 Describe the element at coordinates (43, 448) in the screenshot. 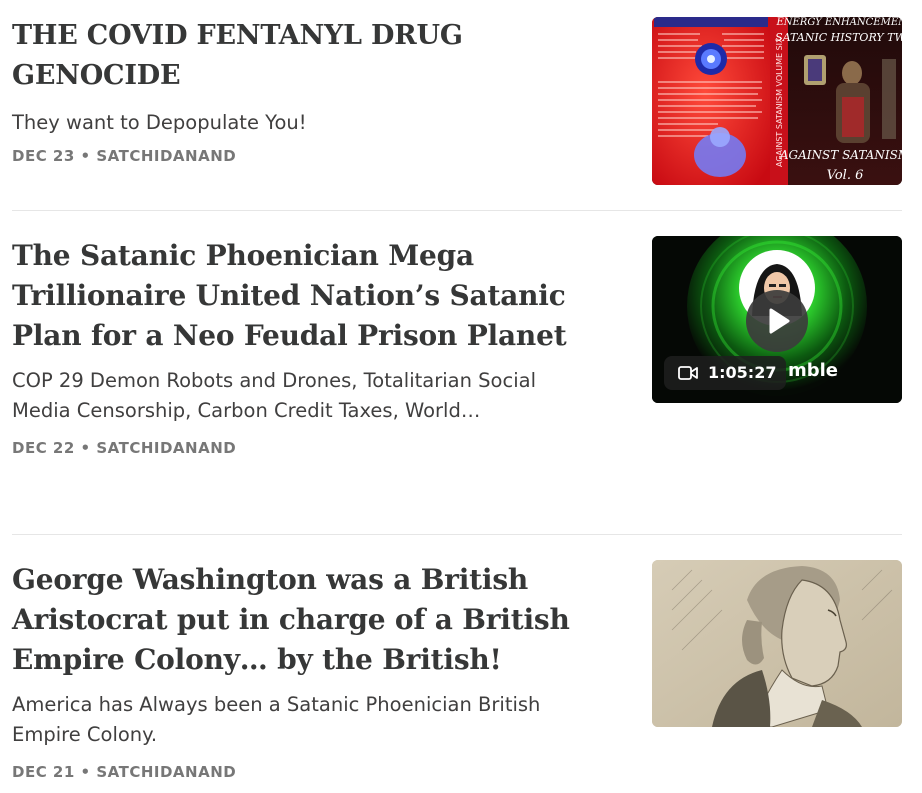

I see `post-date: DEC 22` at that location.